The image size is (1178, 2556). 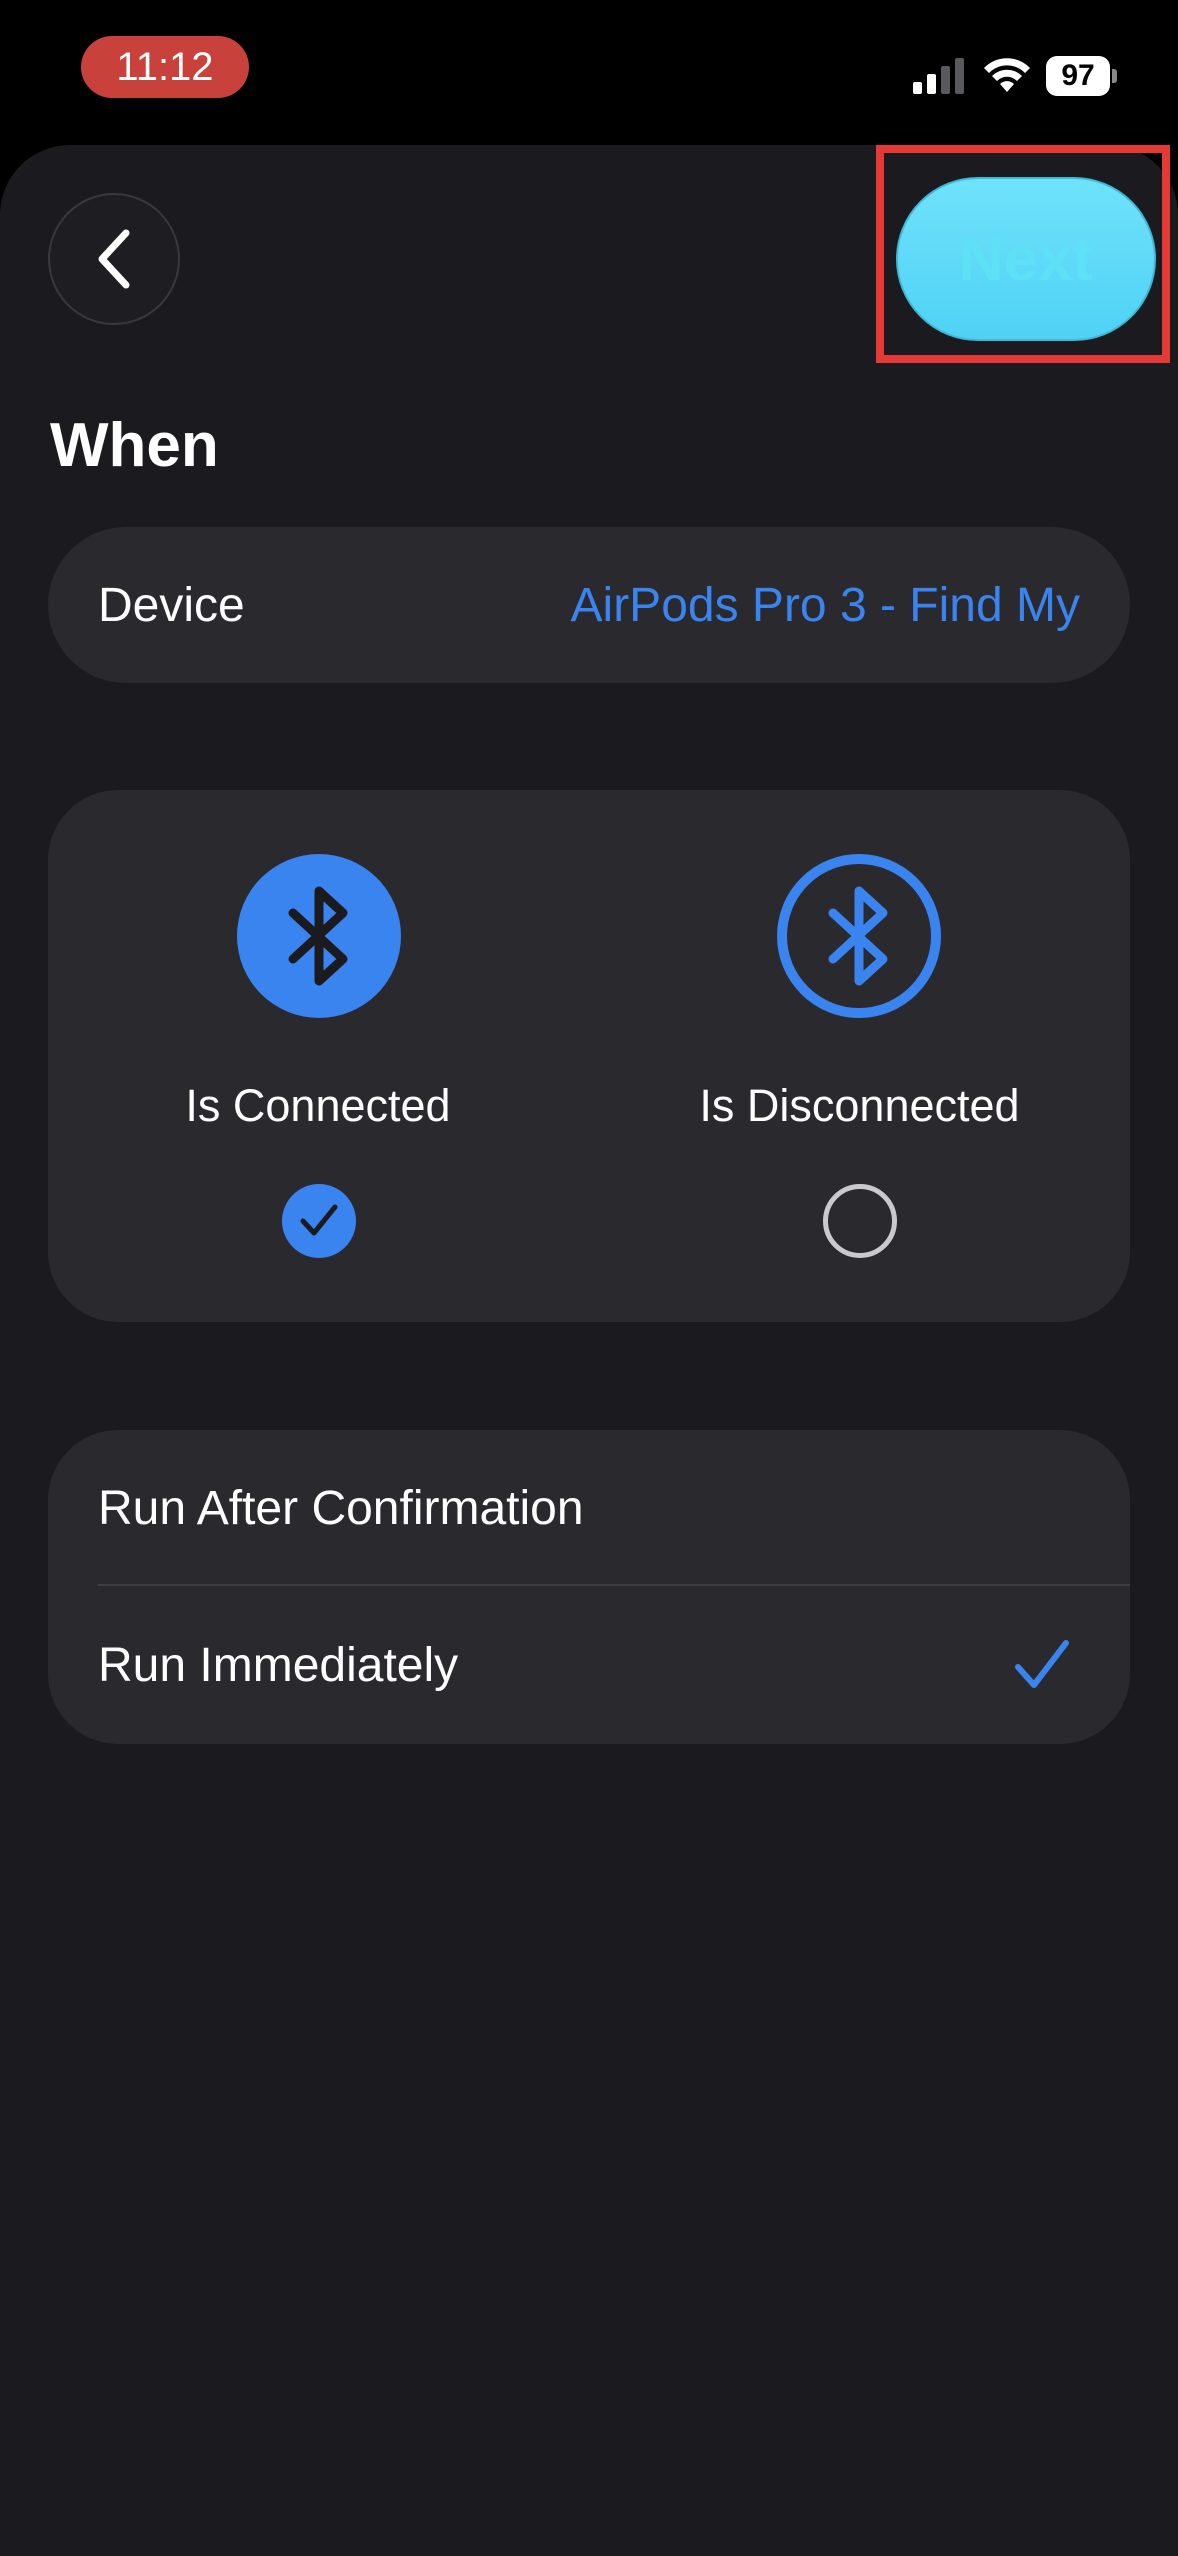 I want to click on section-title: When, so click(x=134, y=445).